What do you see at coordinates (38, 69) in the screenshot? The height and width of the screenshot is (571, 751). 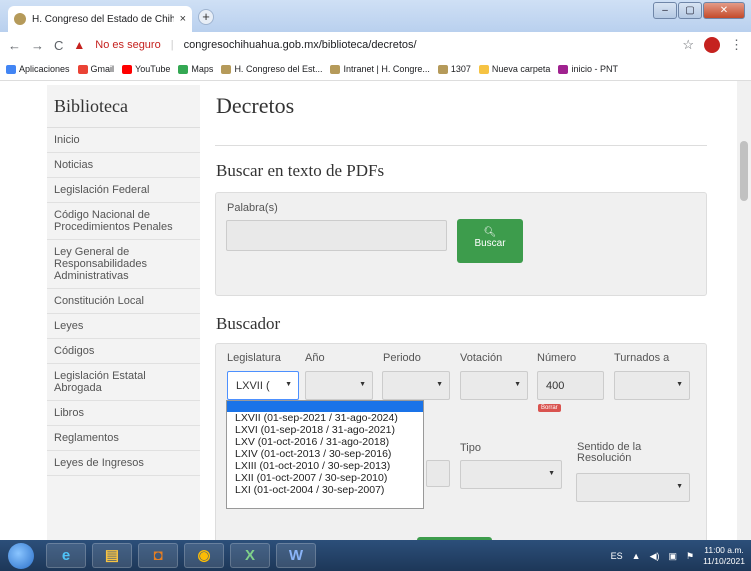 I see `bookmark-apps: Aplicaciones` at bounding box center [38, 69].